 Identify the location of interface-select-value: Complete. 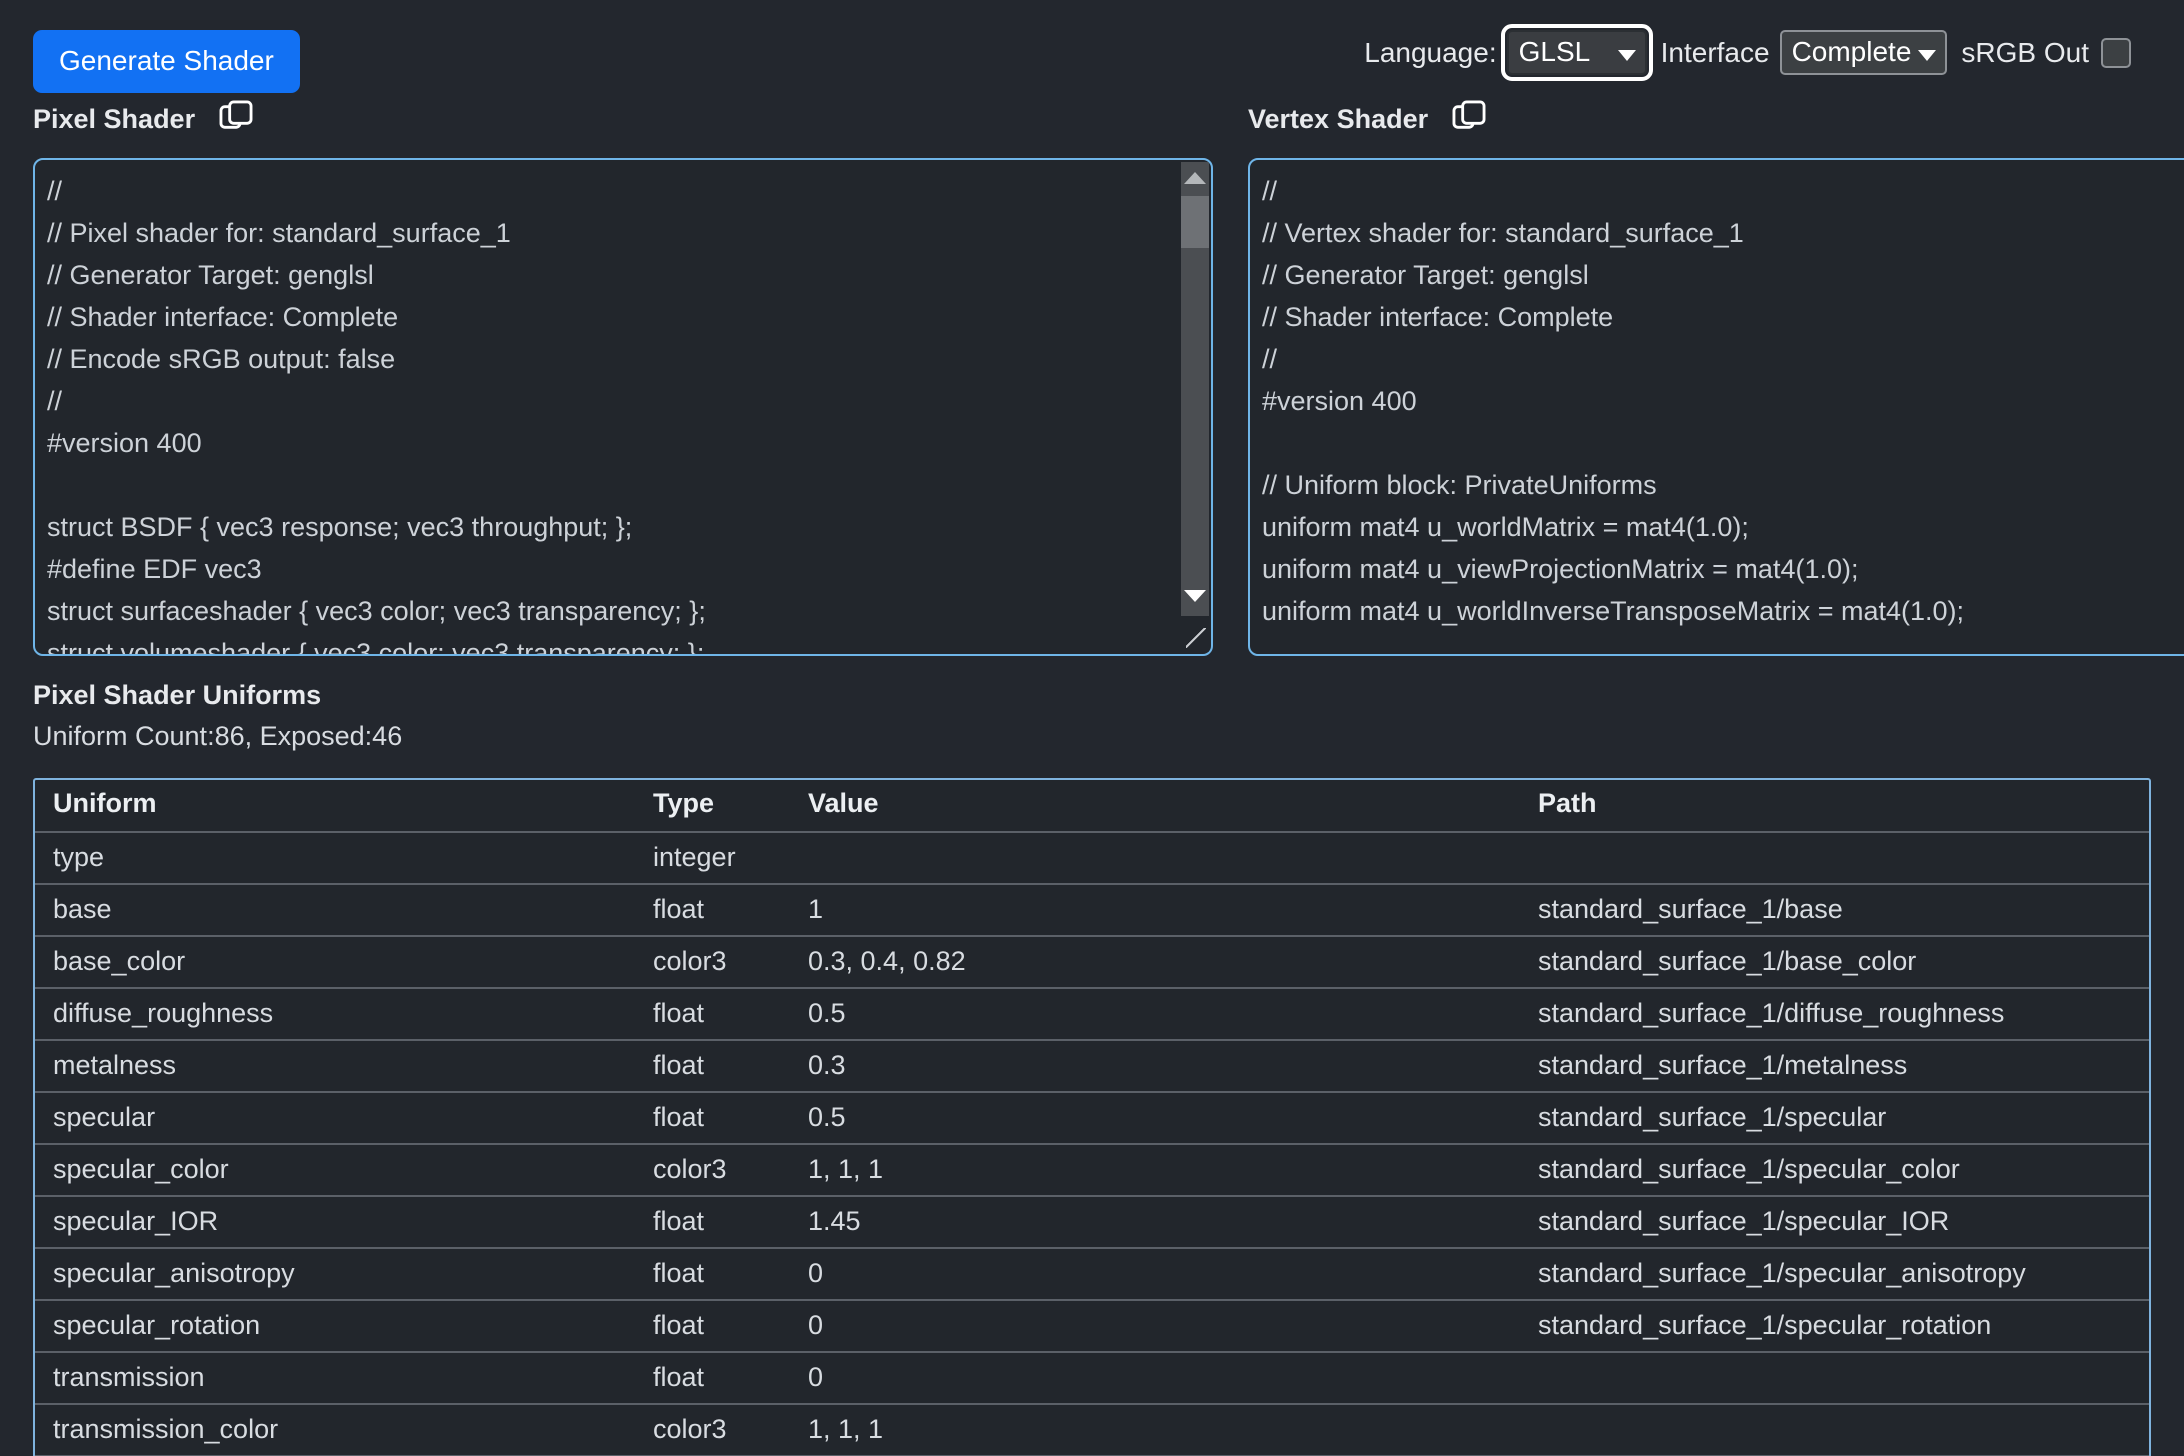
(1851, 51).